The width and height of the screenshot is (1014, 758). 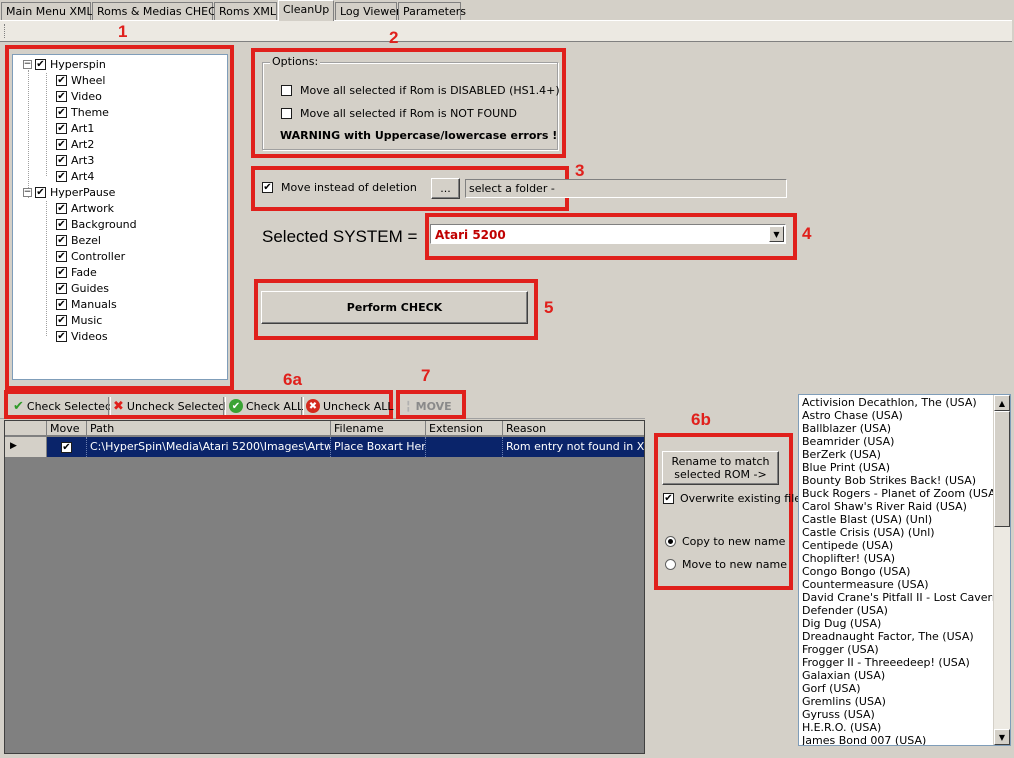 What do you see at coordinates (61, 80) in the screenshot?
I see `checkbox-wheel: ✔` at bounding box center [61, 80].